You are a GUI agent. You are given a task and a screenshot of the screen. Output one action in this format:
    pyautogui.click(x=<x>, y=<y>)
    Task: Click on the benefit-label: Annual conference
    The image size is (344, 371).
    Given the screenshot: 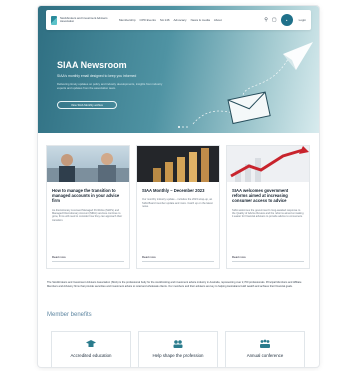 What is the action you would take?
    pyautogui.click(x=265, y=355)
    